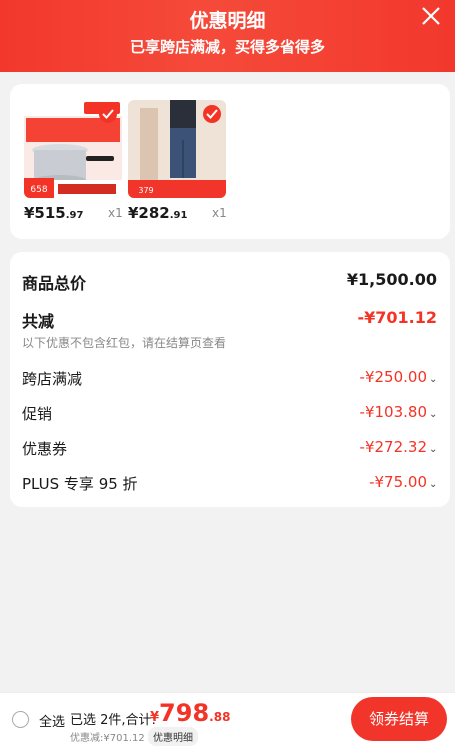 This screenshot has width=455, height=755. Describe the element at coordinates (52, 379) in the screenshot. I see `discount-item-label: 跨店满减` at that location.